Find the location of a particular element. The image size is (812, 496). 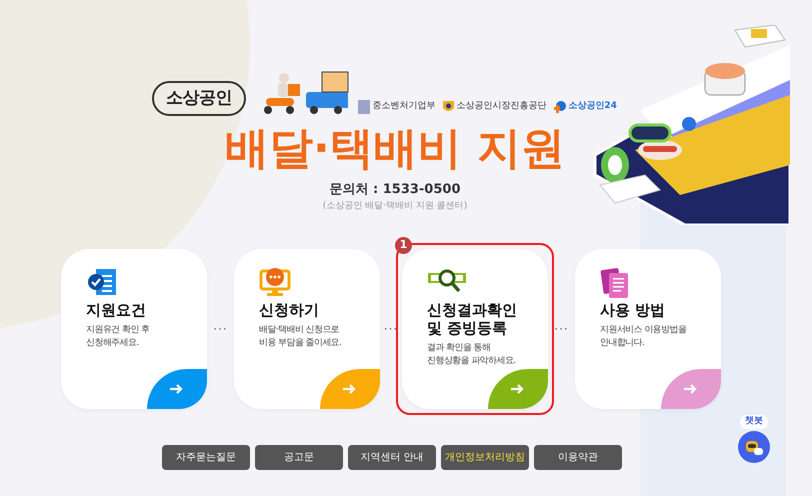

footer-link-button: 공고문 is located at coordinates (299, 457).